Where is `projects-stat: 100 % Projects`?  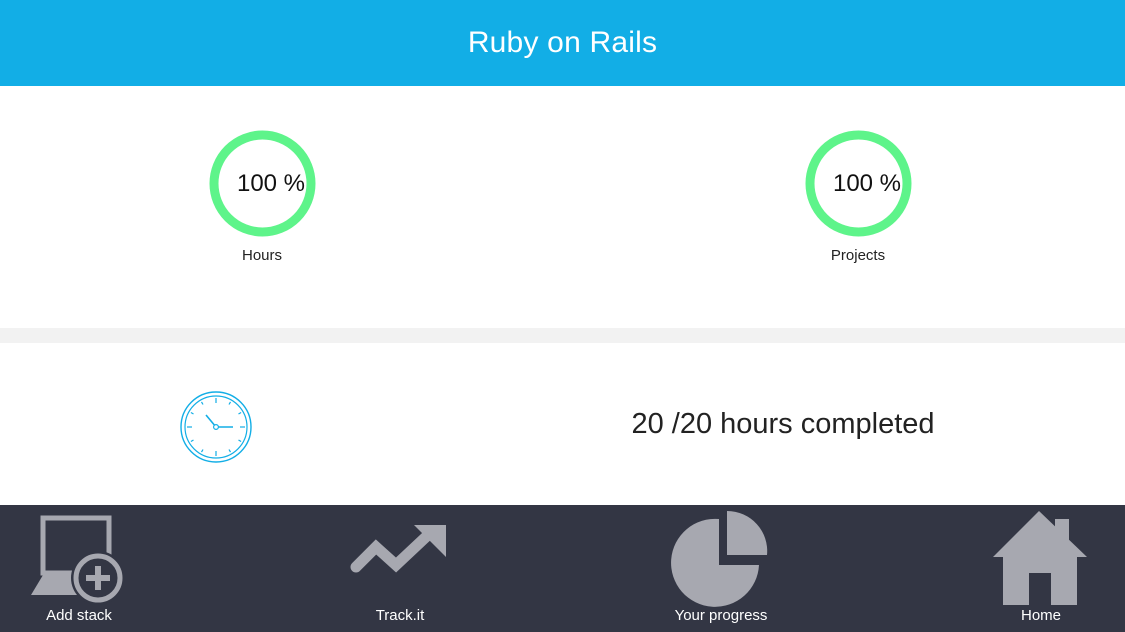 projects-stat: 100 % Projects is located at coordinates (858, 197).